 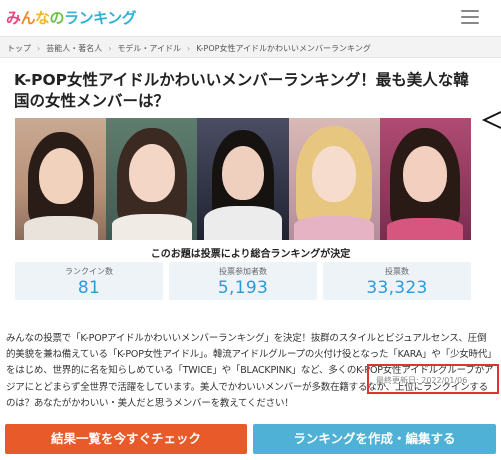 What do you see at coordinates (28, 18) in the screenshot?
I see `logo-char: ん` at bounding box center [28, 18].